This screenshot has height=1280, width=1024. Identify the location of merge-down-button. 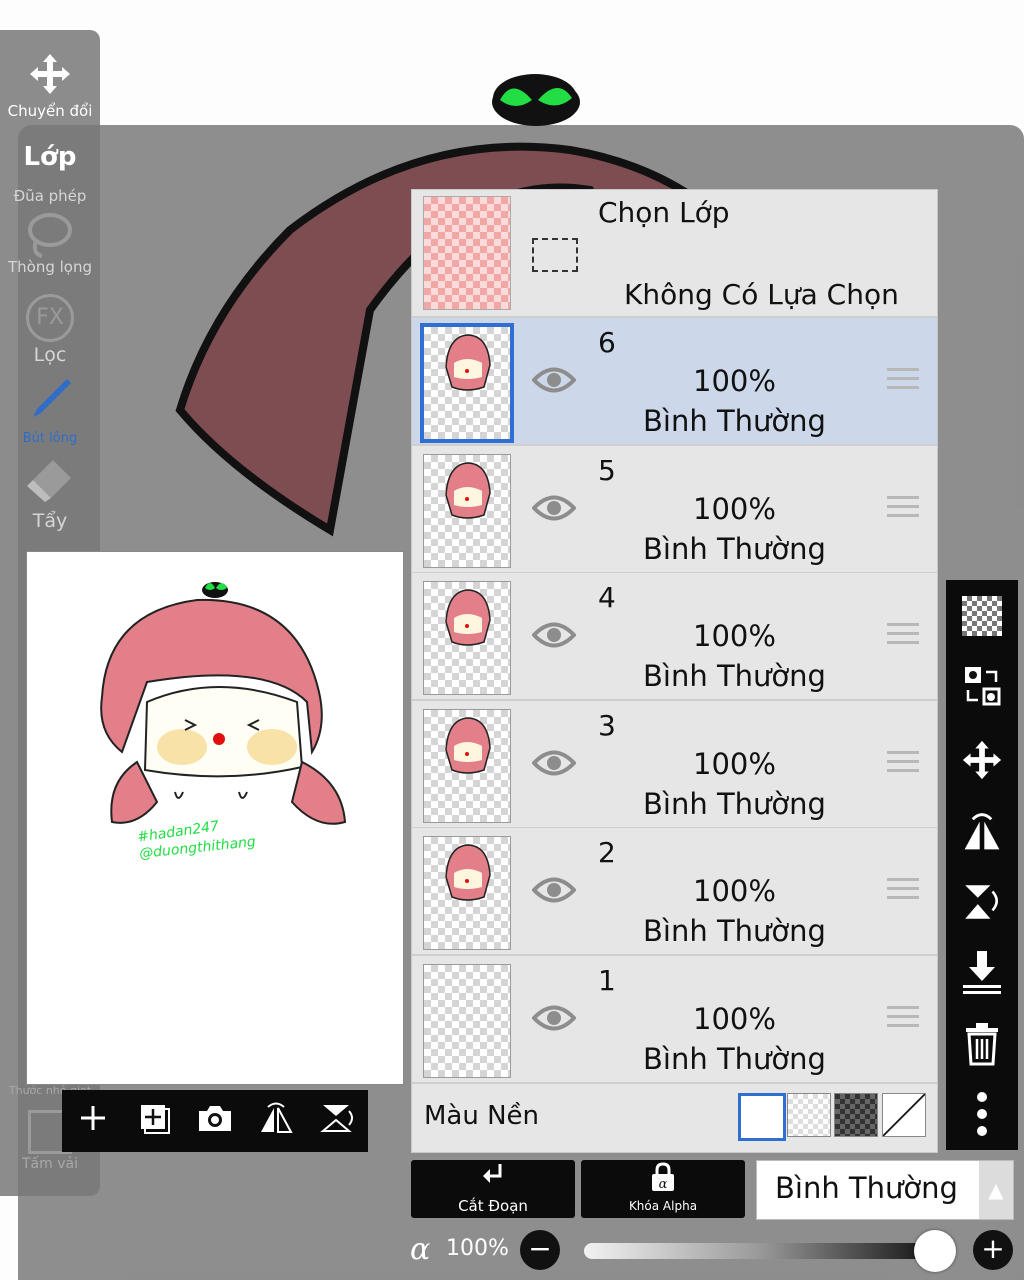
(982, 972).